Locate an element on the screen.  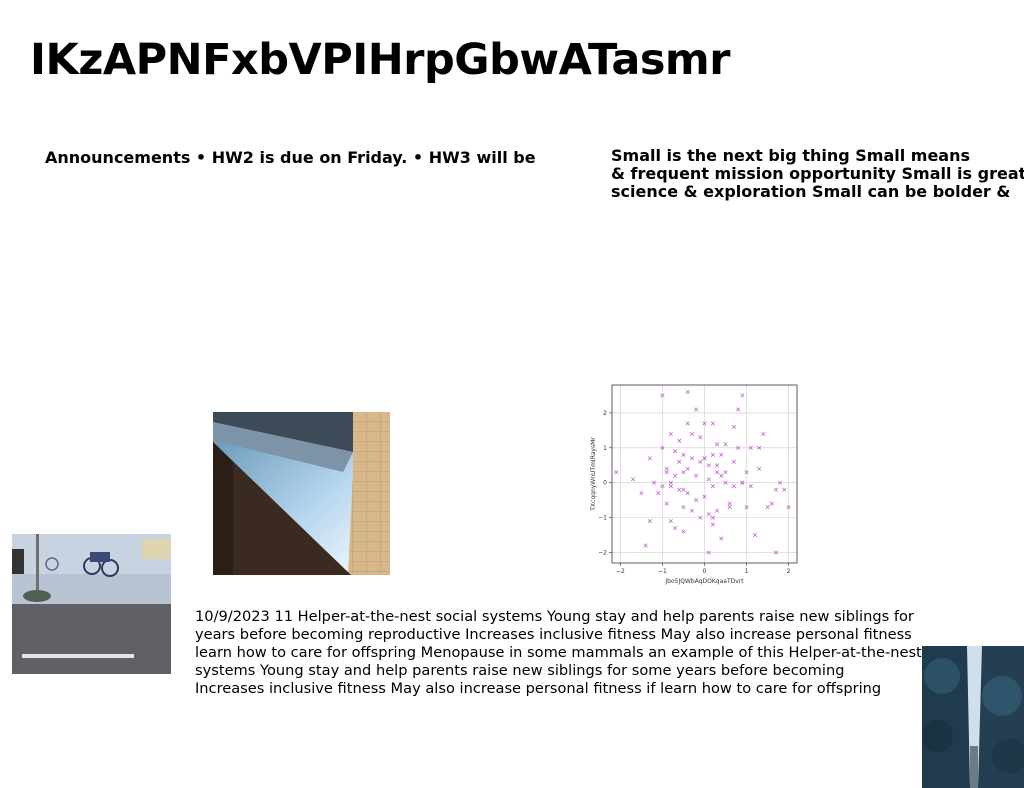
x-tick-label: 2 is located at coordinates (789, 571).